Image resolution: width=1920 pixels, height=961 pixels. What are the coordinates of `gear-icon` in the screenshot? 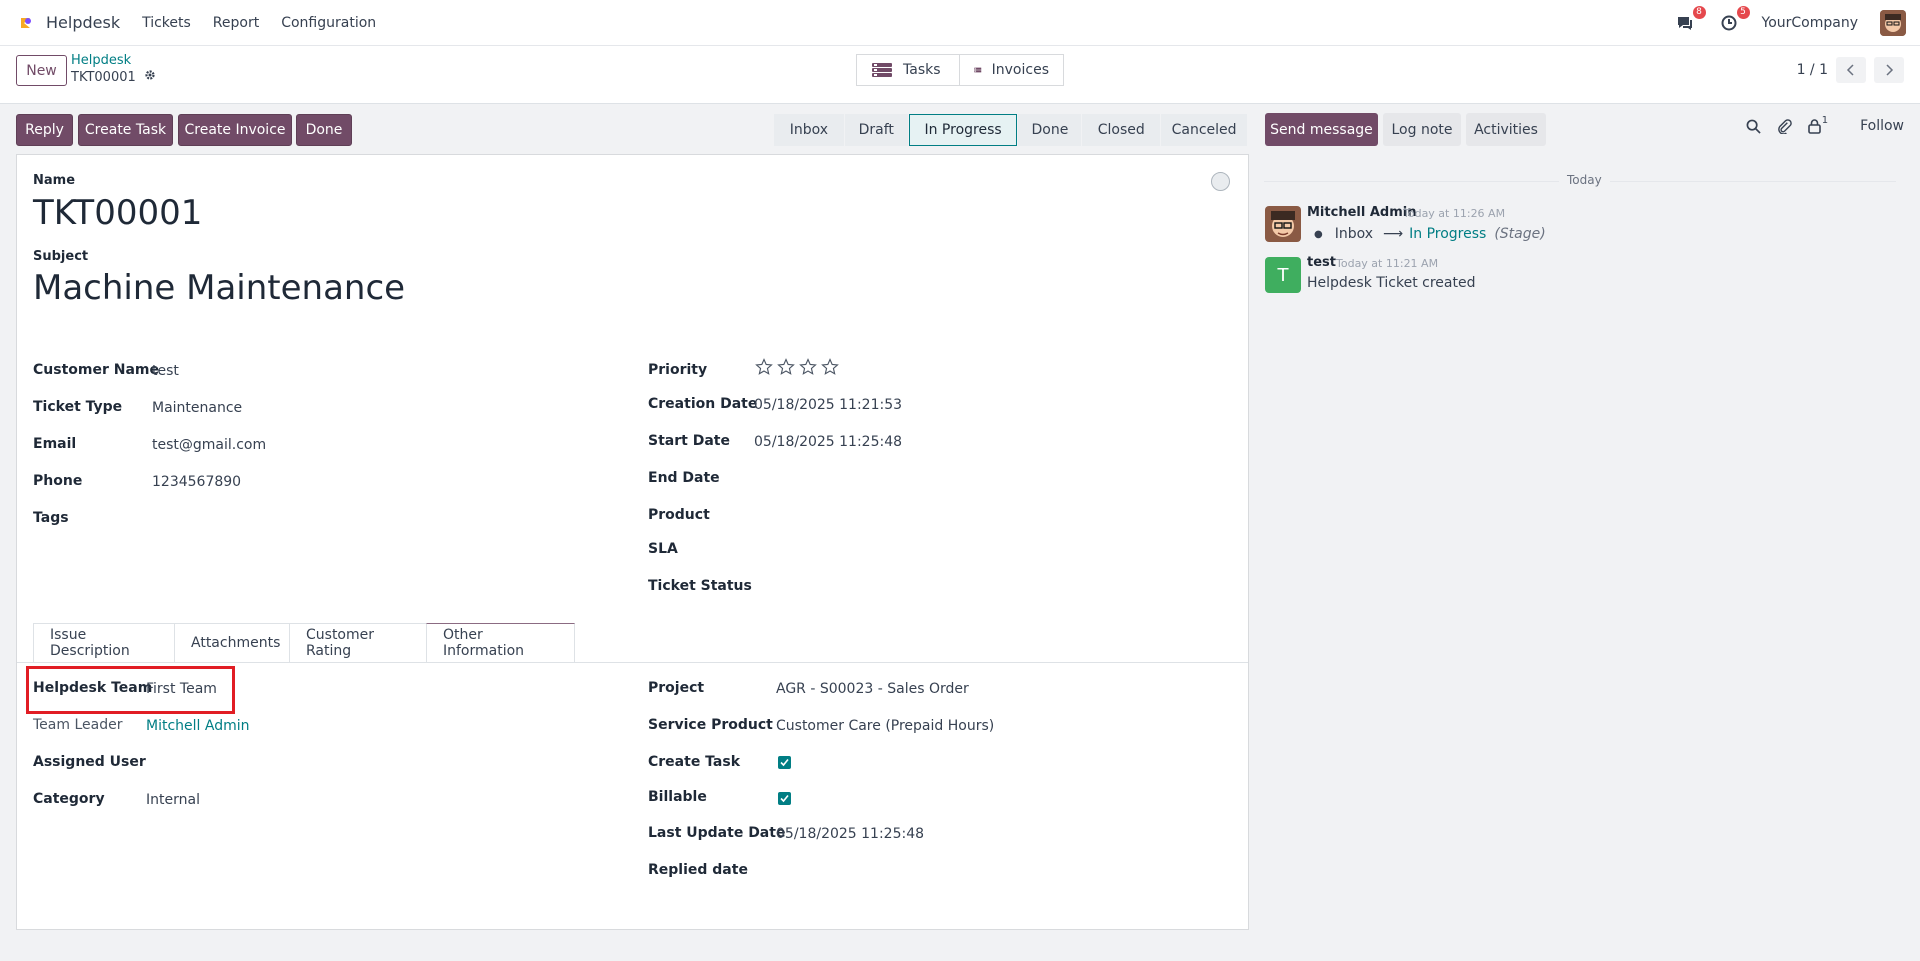 It's located at (150, 77).